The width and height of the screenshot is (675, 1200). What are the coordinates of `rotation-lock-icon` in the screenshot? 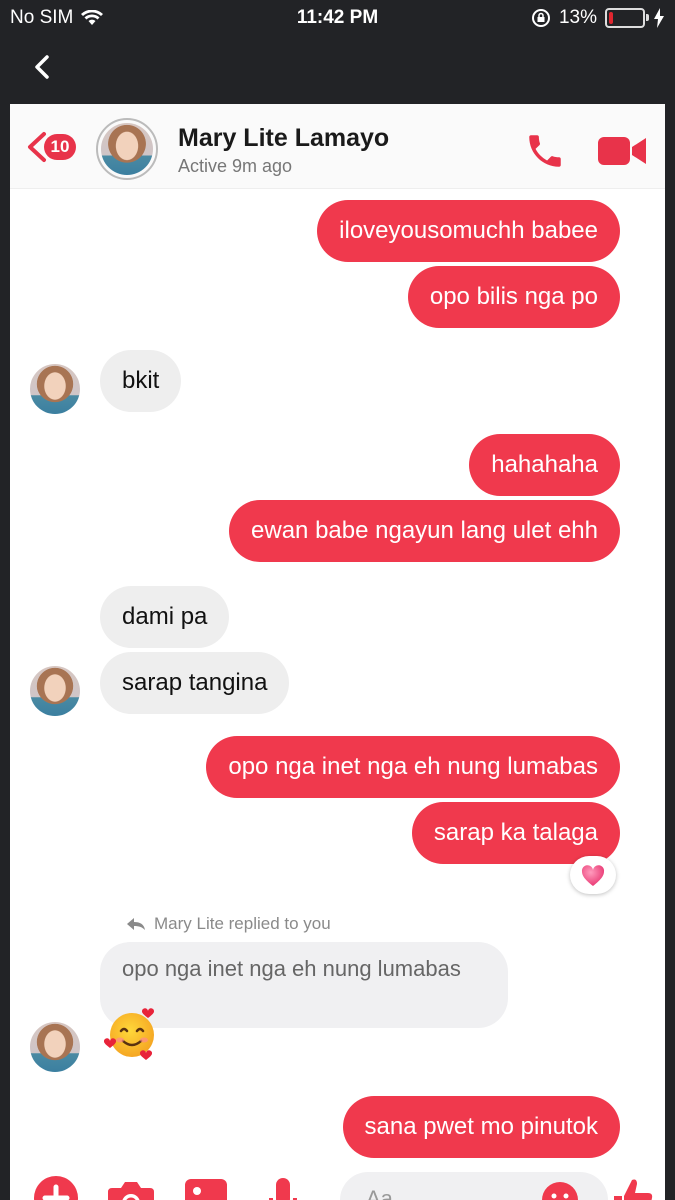 It's located at (540, 18).